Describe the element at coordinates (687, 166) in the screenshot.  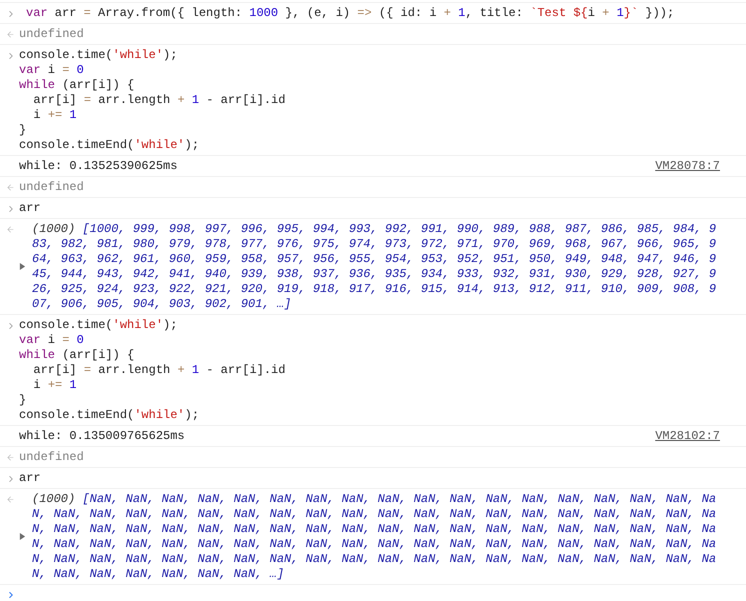
I see `source-link: VM28078:7` at that location.